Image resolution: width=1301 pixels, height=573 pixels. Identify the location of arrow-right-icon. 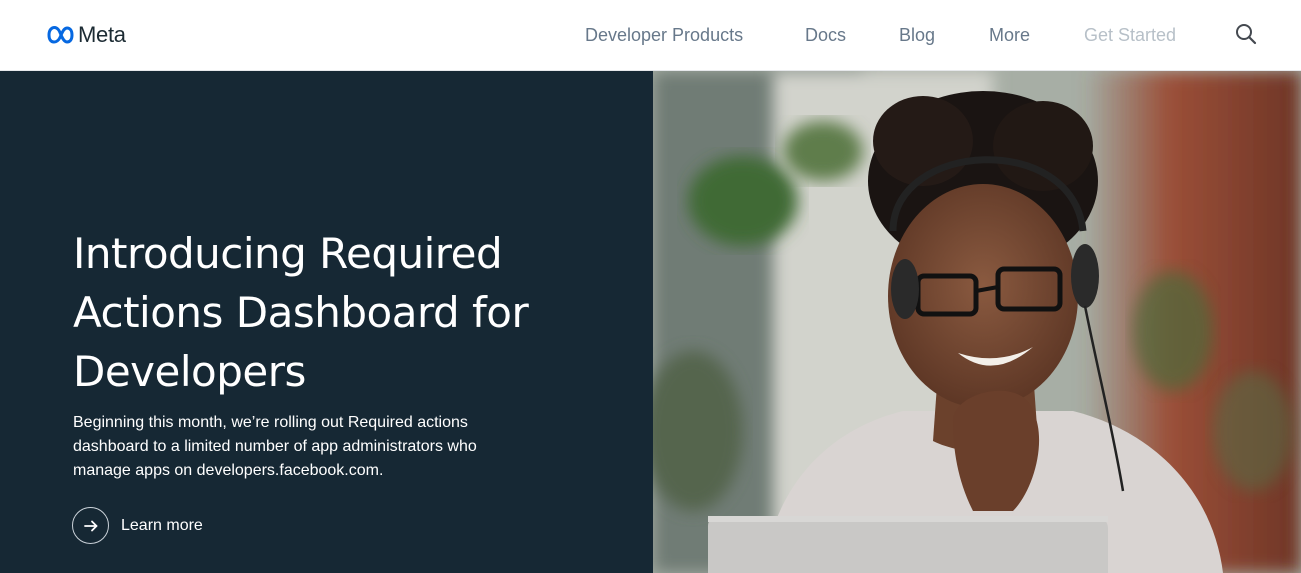
(90, 525).